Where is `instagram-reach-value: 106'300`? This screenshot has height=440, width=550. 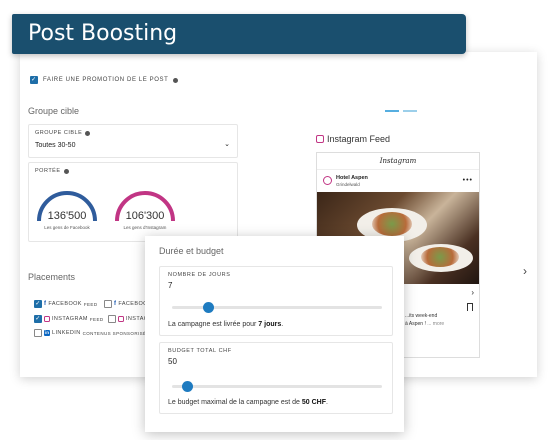 instagram-reach-value: 106'300 is located at coordinates (145, 216).